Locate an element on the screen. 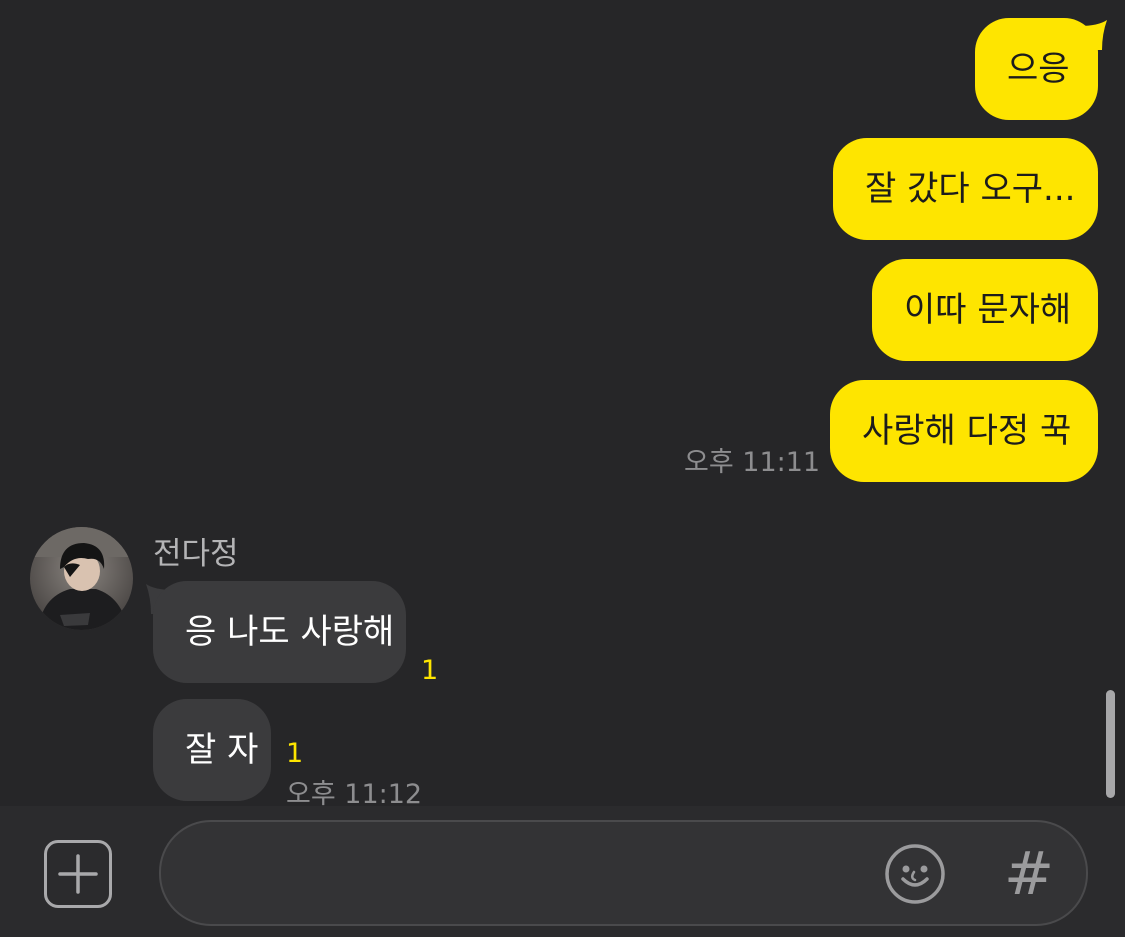  scrollbar-thumb is located at coordinates (1110, 744).